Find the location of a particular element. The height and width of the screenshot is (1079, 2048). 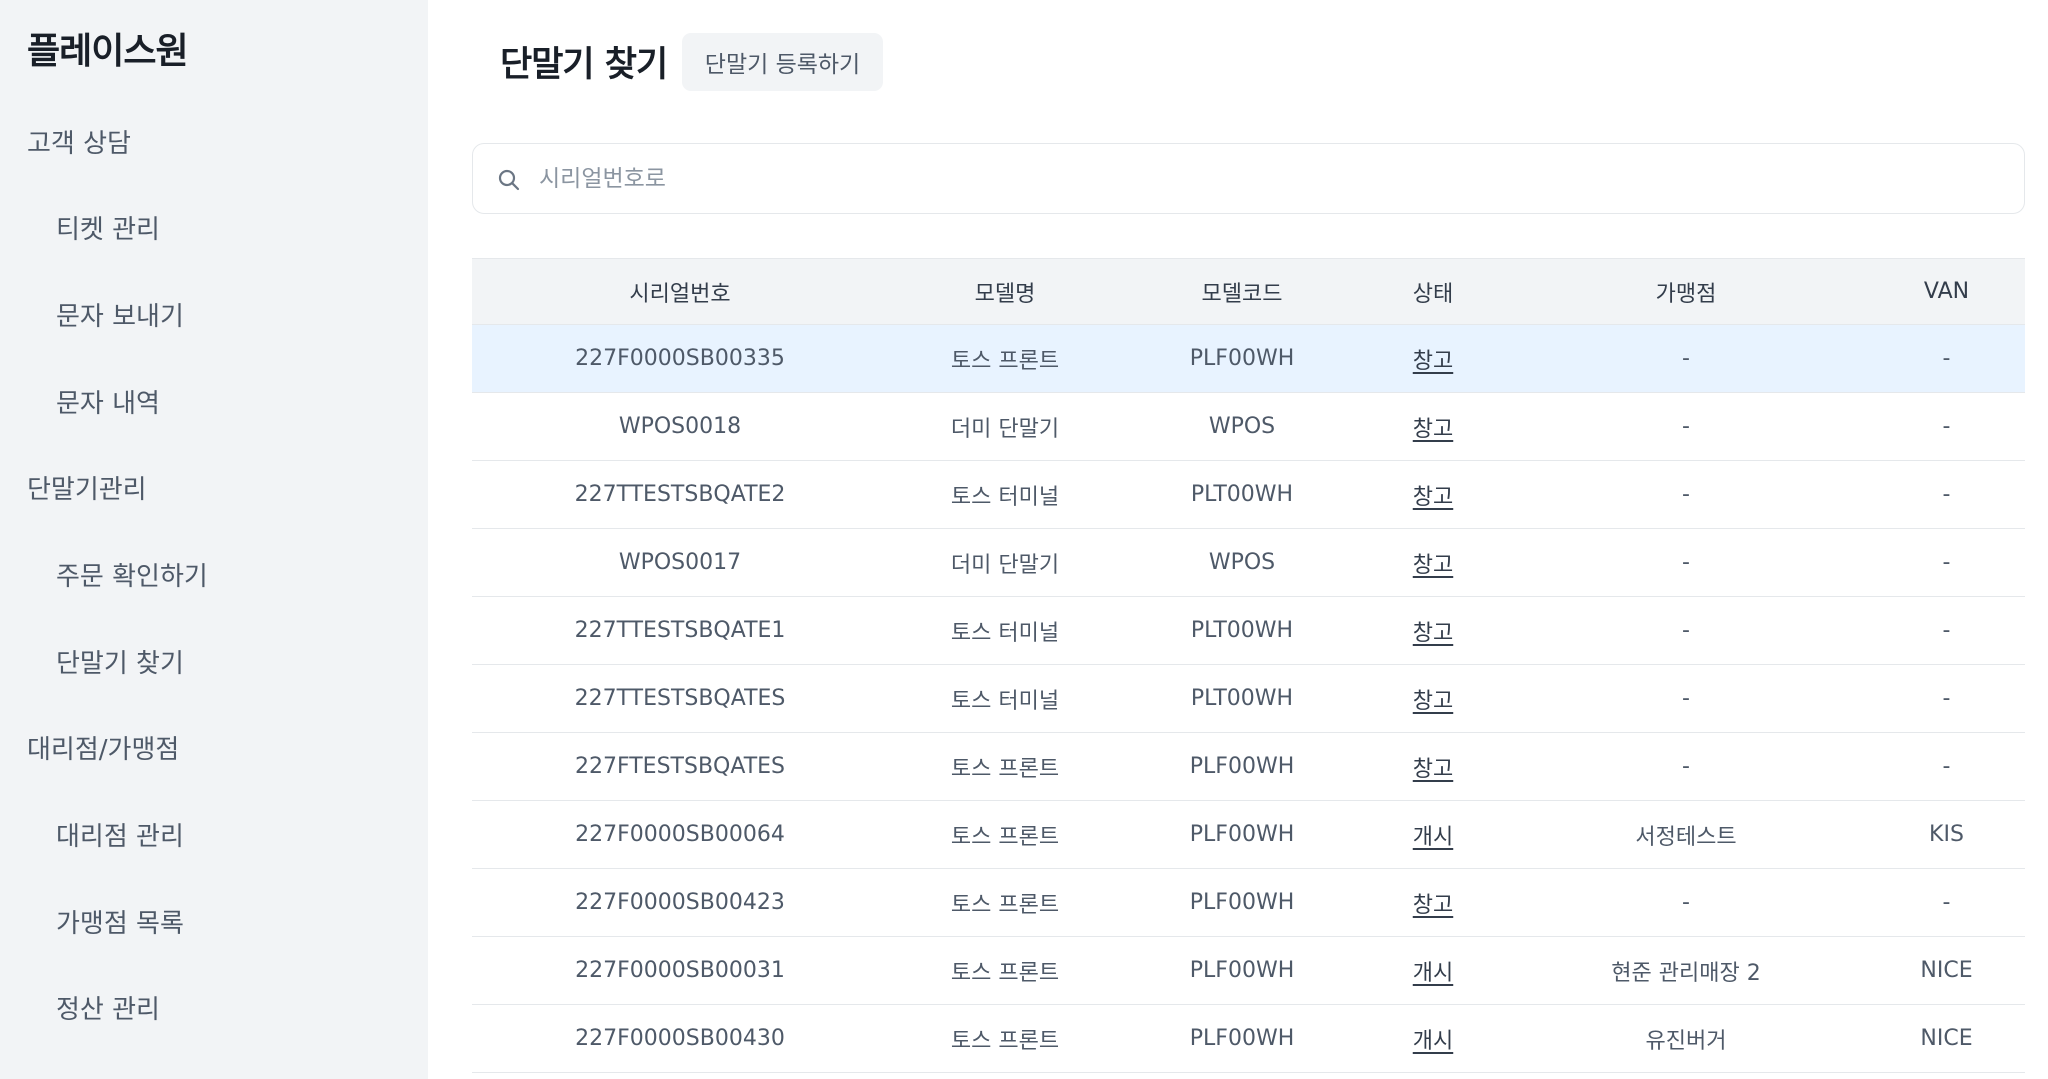

cell-serial-number: 227TTESTSBQATES is located at coordinates (680, 698).